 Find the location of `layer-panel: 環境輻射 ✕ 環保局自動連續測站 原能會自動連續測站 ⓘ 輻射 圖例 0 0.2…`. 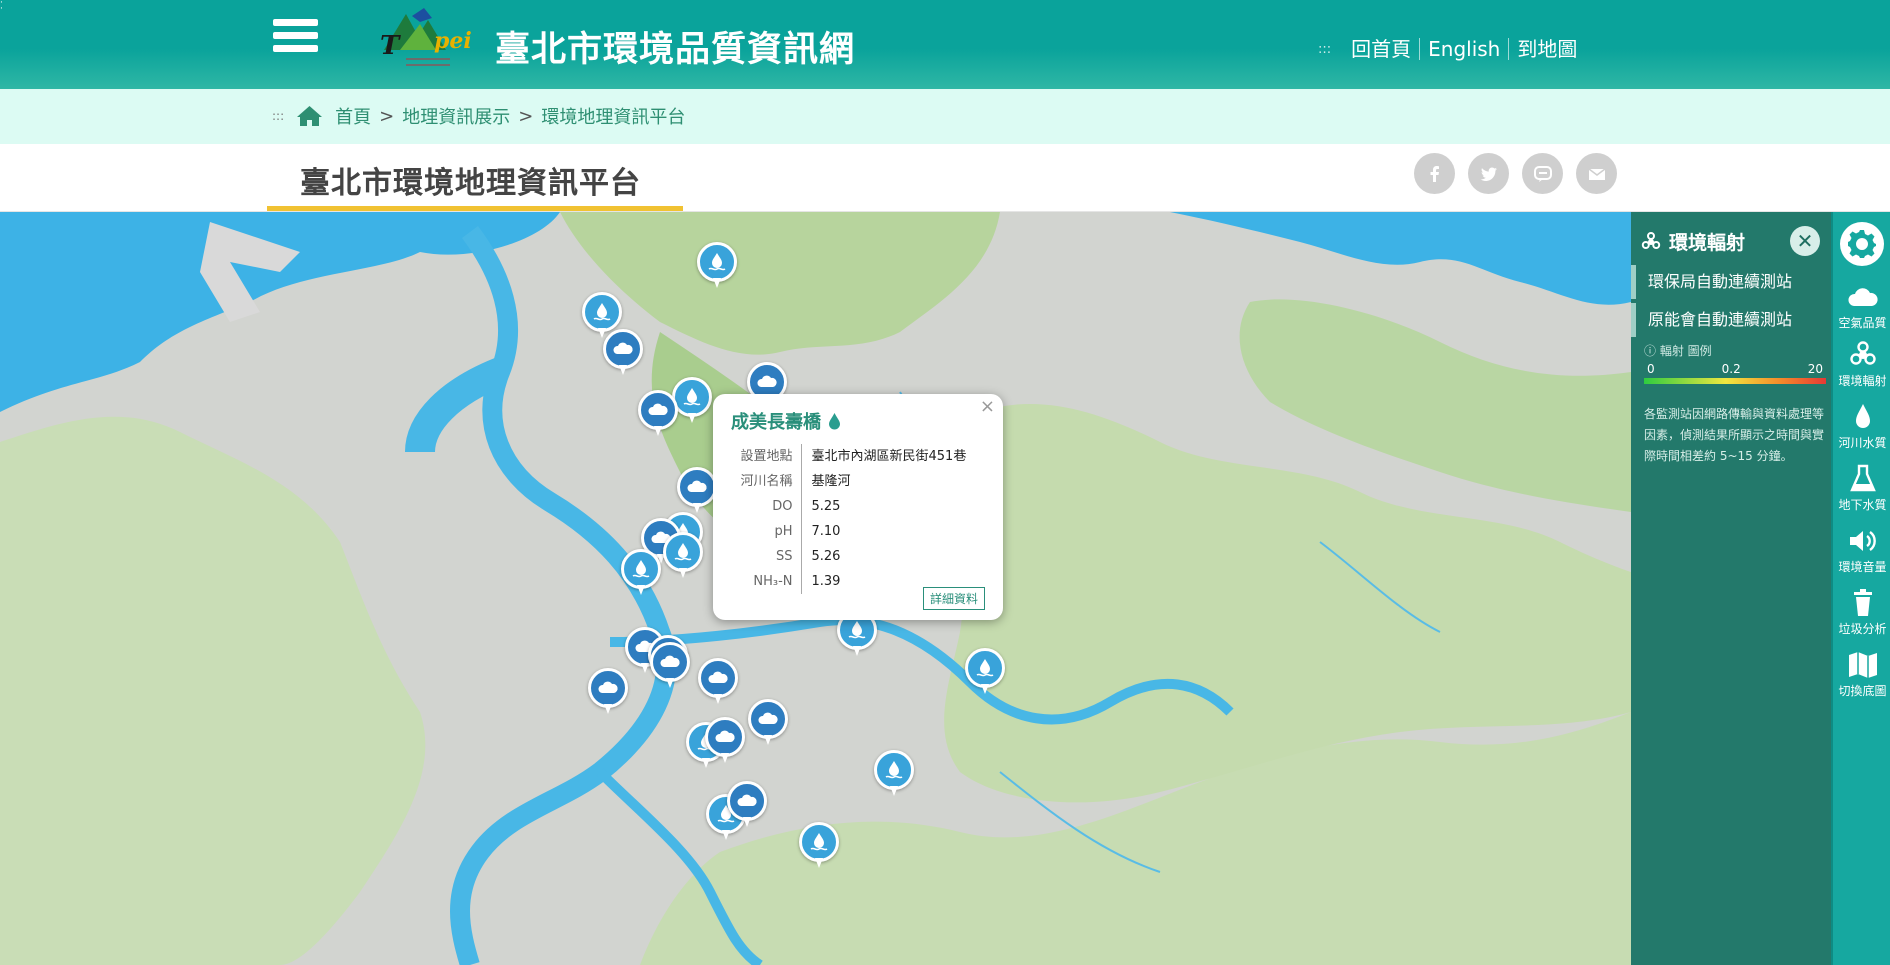

layer-panel: 環境輻射 ✕ 環保局自動連續測站 原能會自動連續測站 ⓘ 輻射 圖例 0 0.2… is located at coordinates (1731, 588).